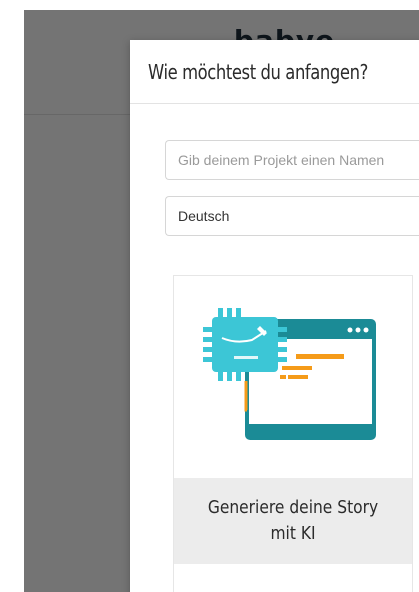 This screenshot has width=419, height=592. Describe the element at coordinates (258, 71) in the screenshot. I see `dialog-title: Wie möchtest du anfangen?` at that location.